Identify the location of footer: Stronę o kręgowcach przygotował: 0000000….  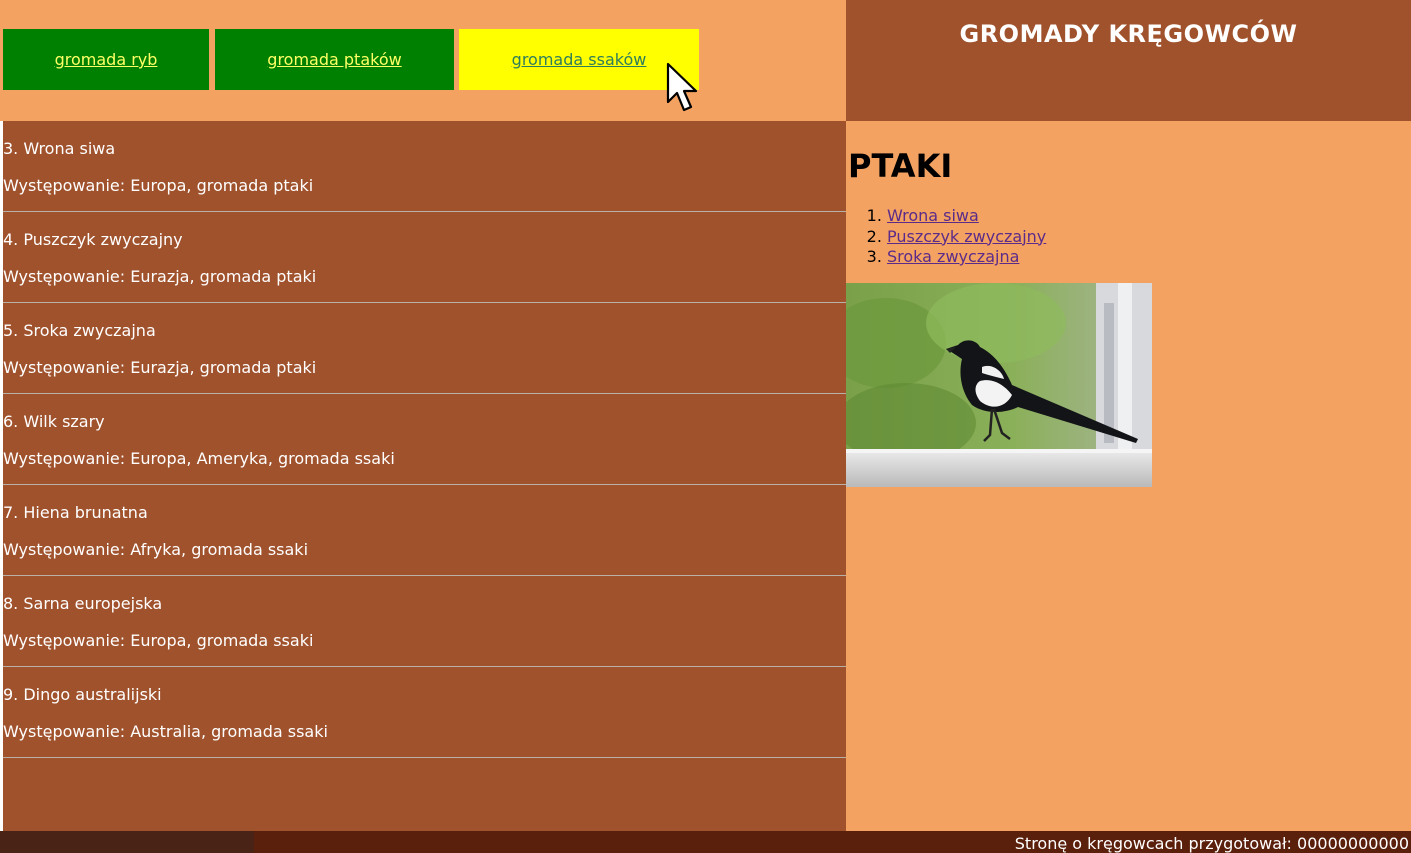
(705, 842).